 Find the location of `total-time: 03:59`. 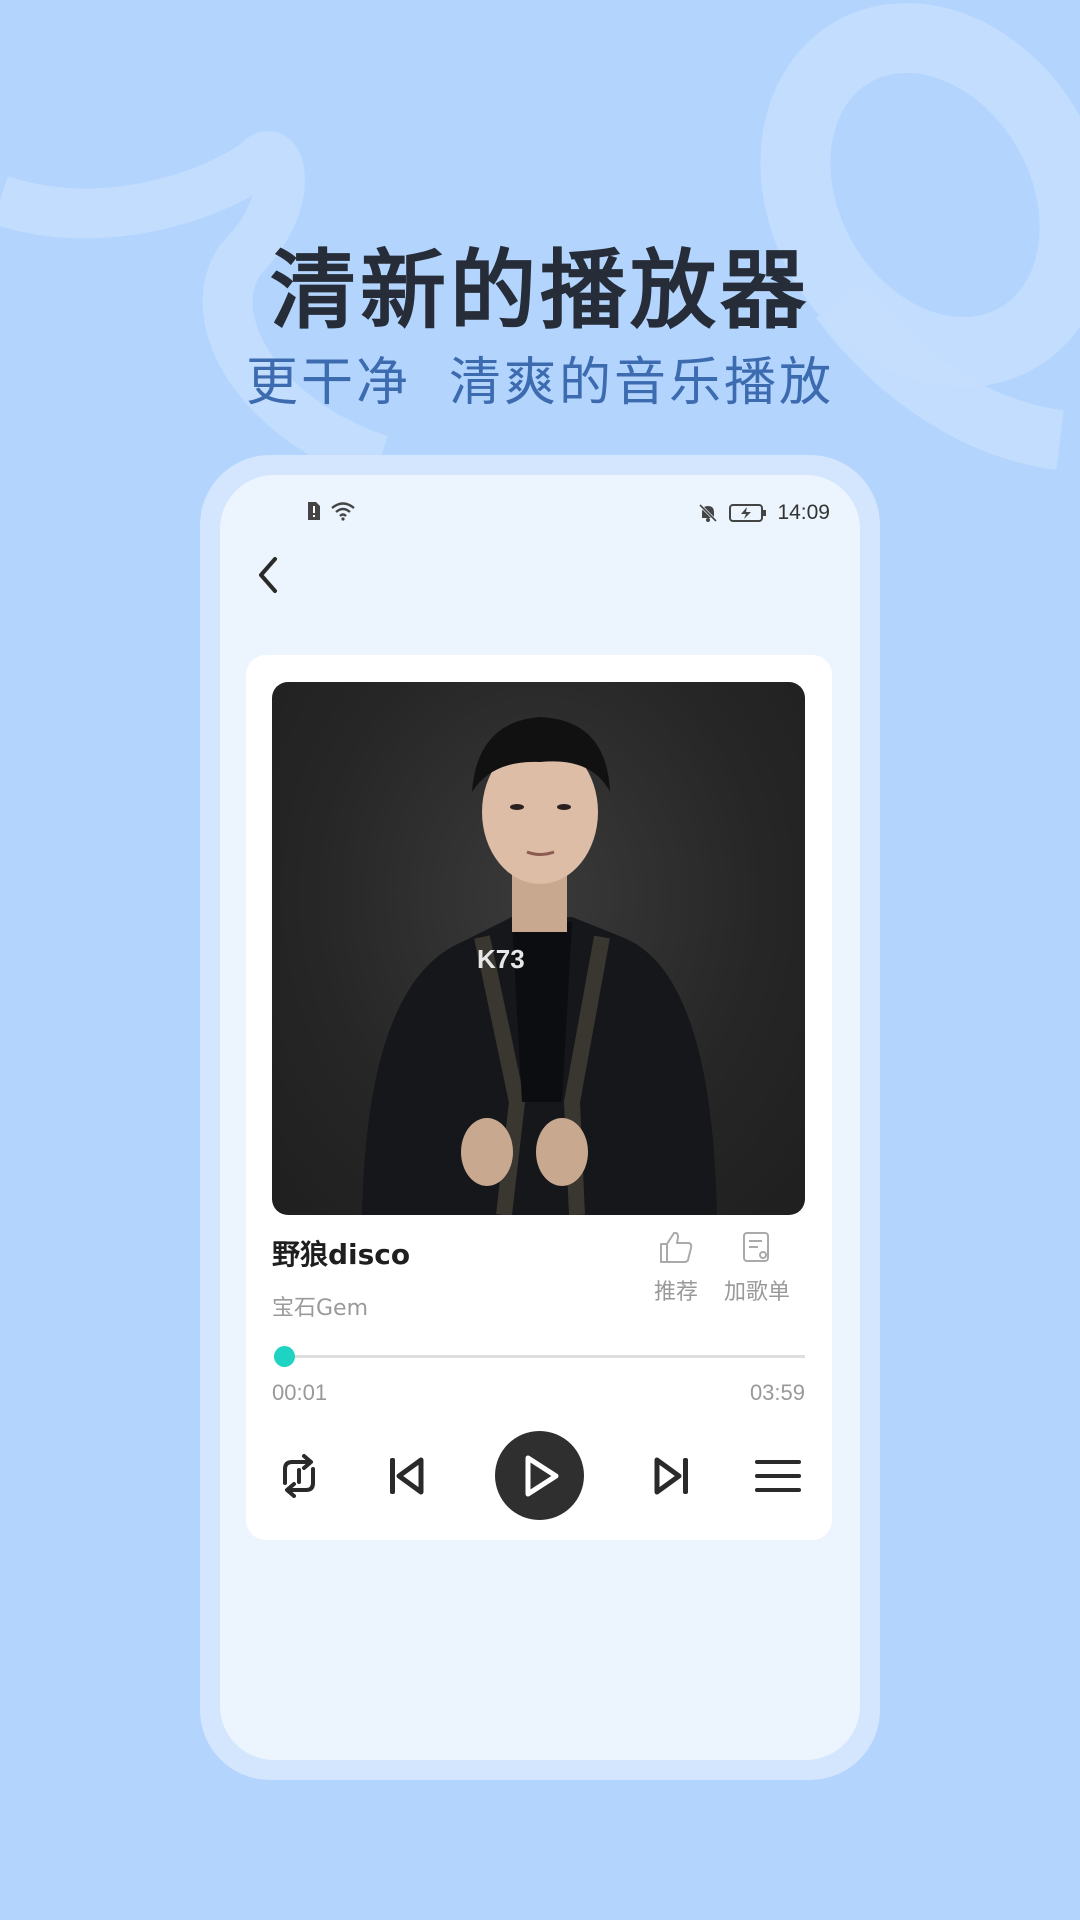

total-time: 03:59 is located at coordinates (777, 1392).